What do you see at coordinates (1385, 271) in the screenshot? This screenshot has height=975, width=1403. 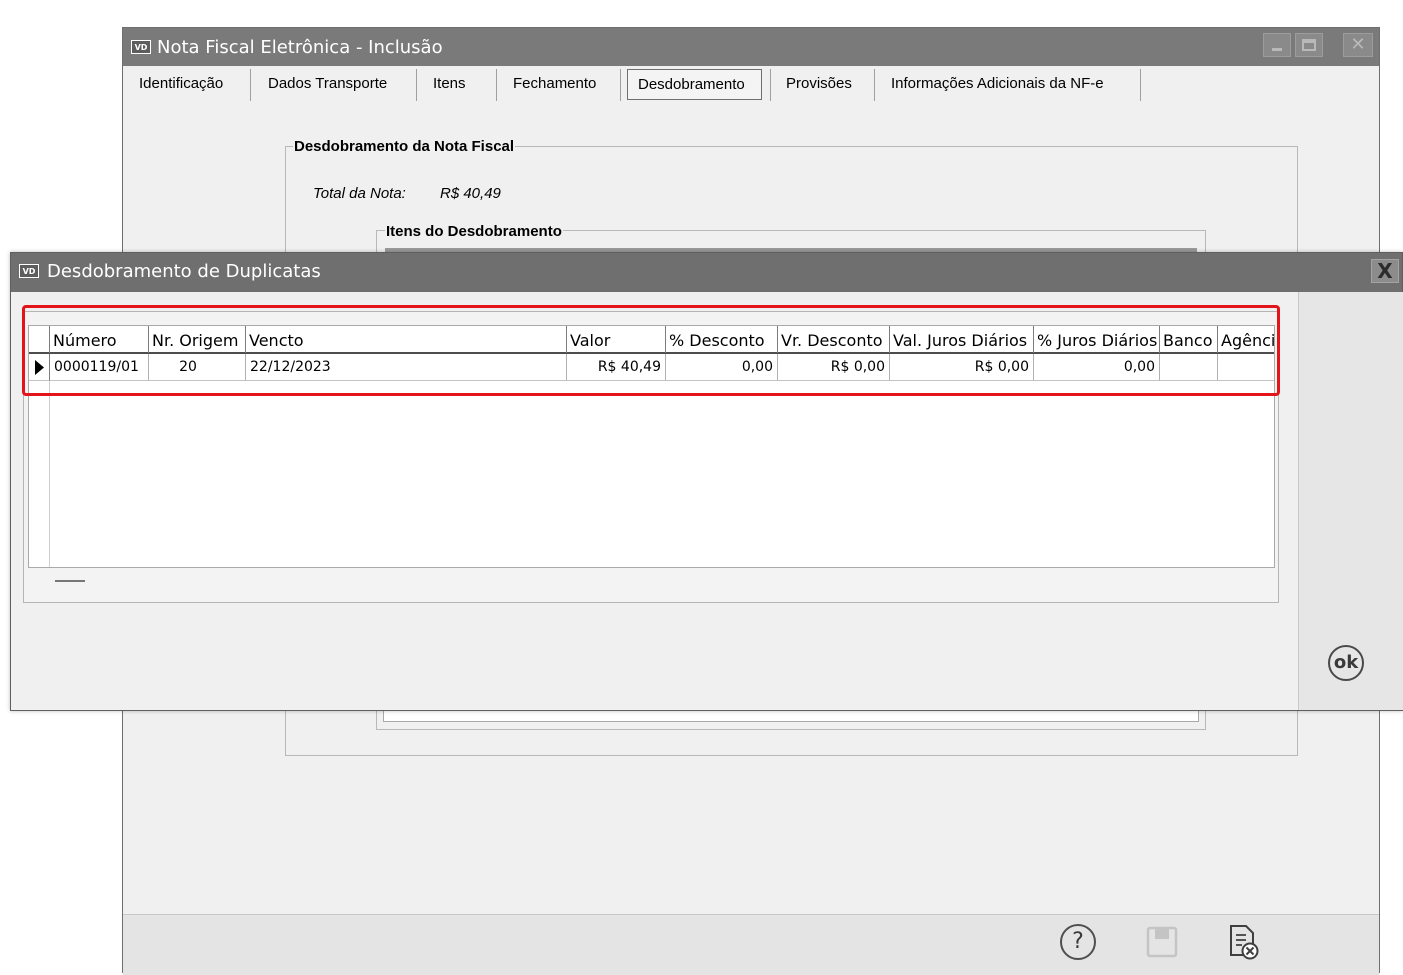 I see `close-dialog-button: X` at bounding box center [1385, 271].